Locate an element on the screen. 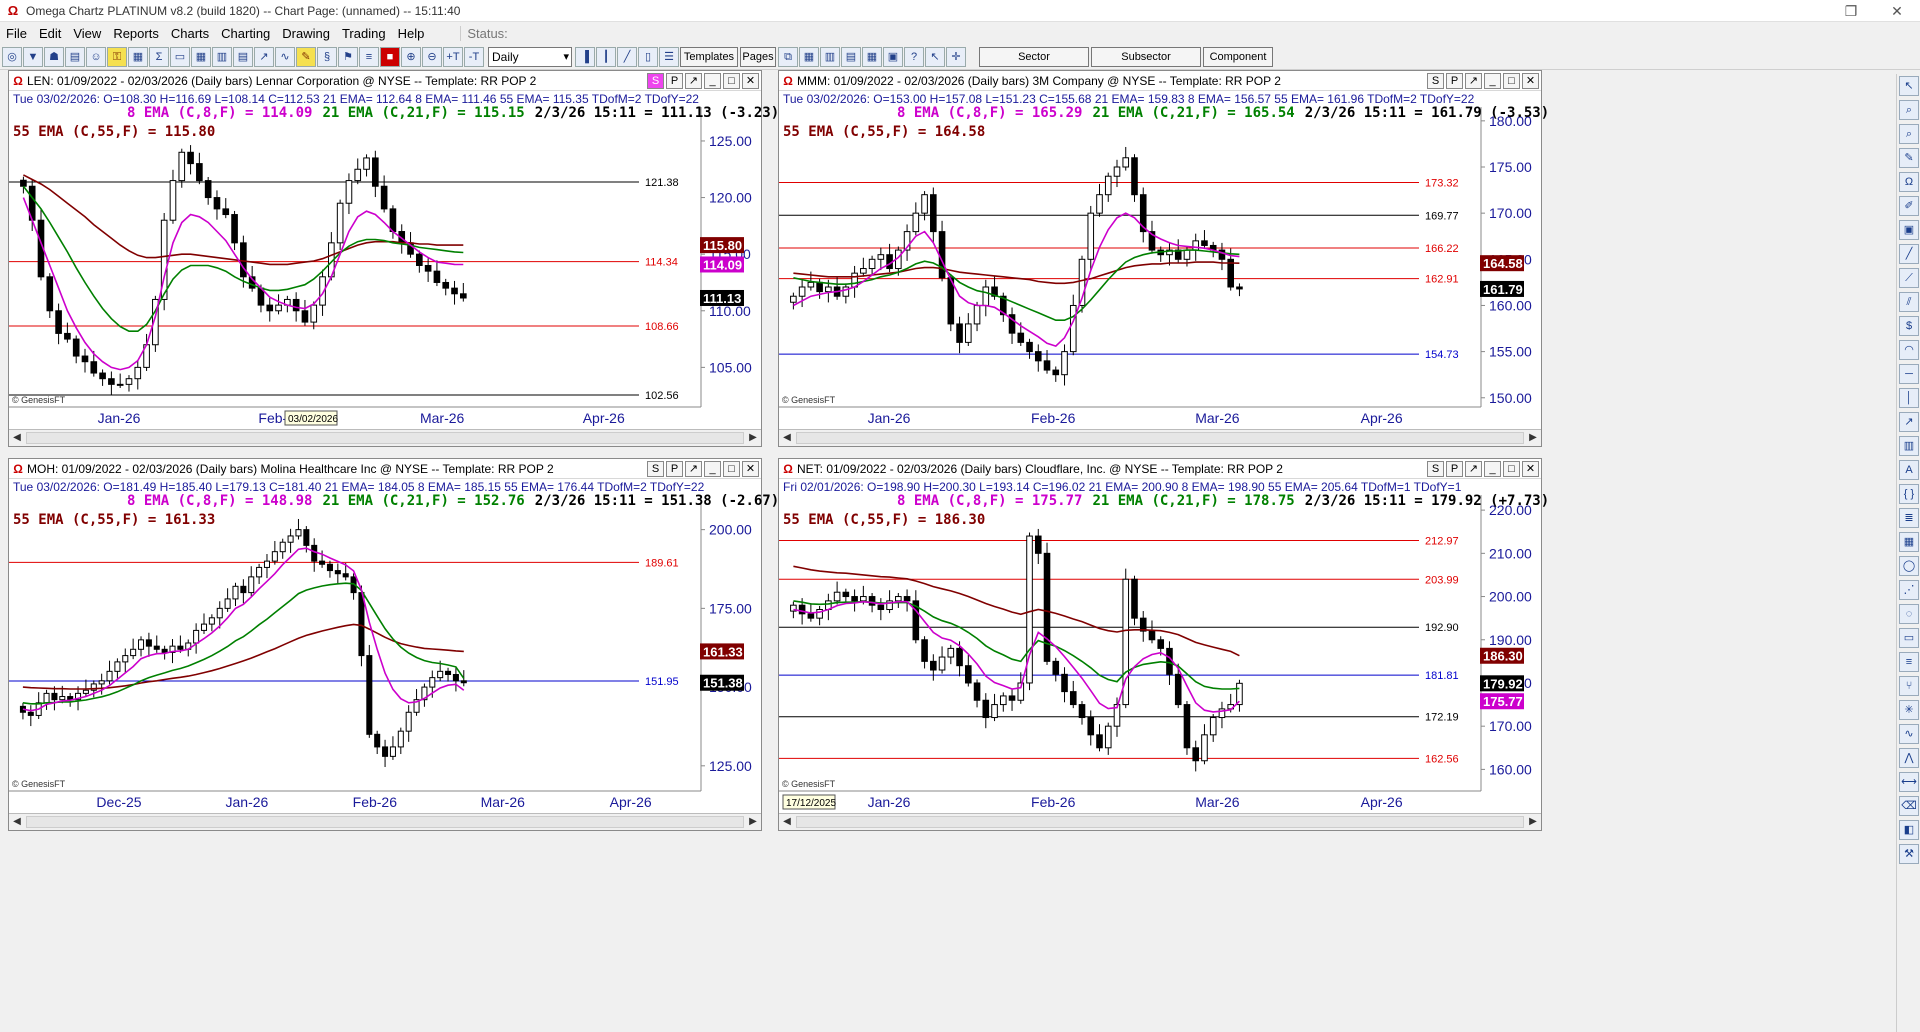  menu-trading: Trading is located at coordinates (364, 33).